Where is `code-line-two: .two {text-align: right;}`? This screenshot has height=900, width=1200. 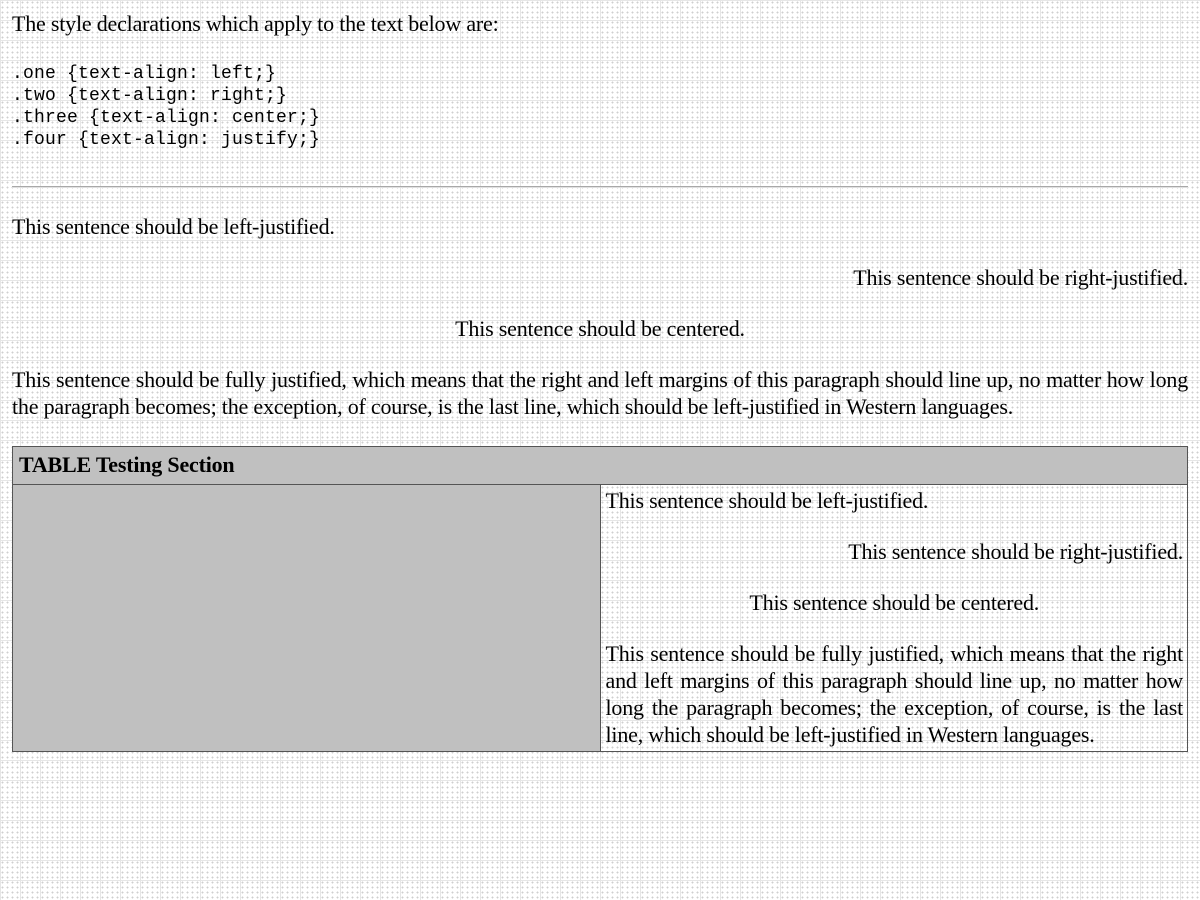 code-line-two: .two {text-align: right;} is located at coordinates (150, 96).